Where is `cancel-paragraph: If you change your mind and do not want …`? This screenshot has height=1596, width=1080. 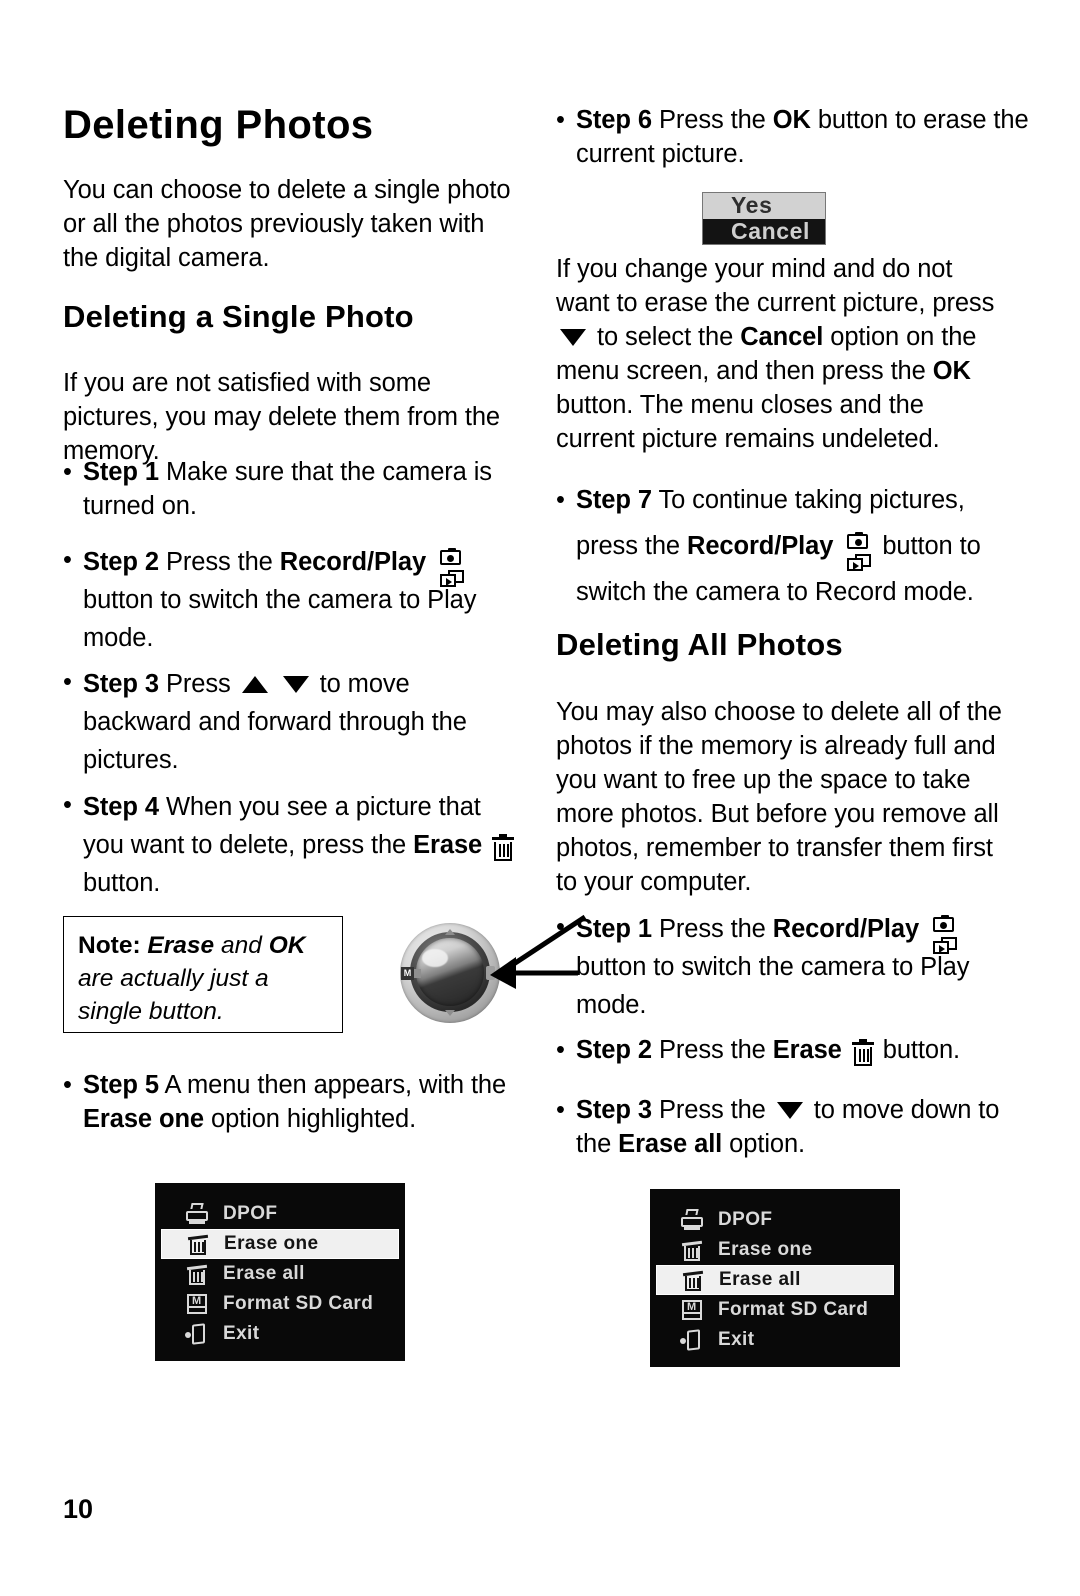 cancel-paragraph: If you change your mind and do not want … is located at coordinates (781, 354).